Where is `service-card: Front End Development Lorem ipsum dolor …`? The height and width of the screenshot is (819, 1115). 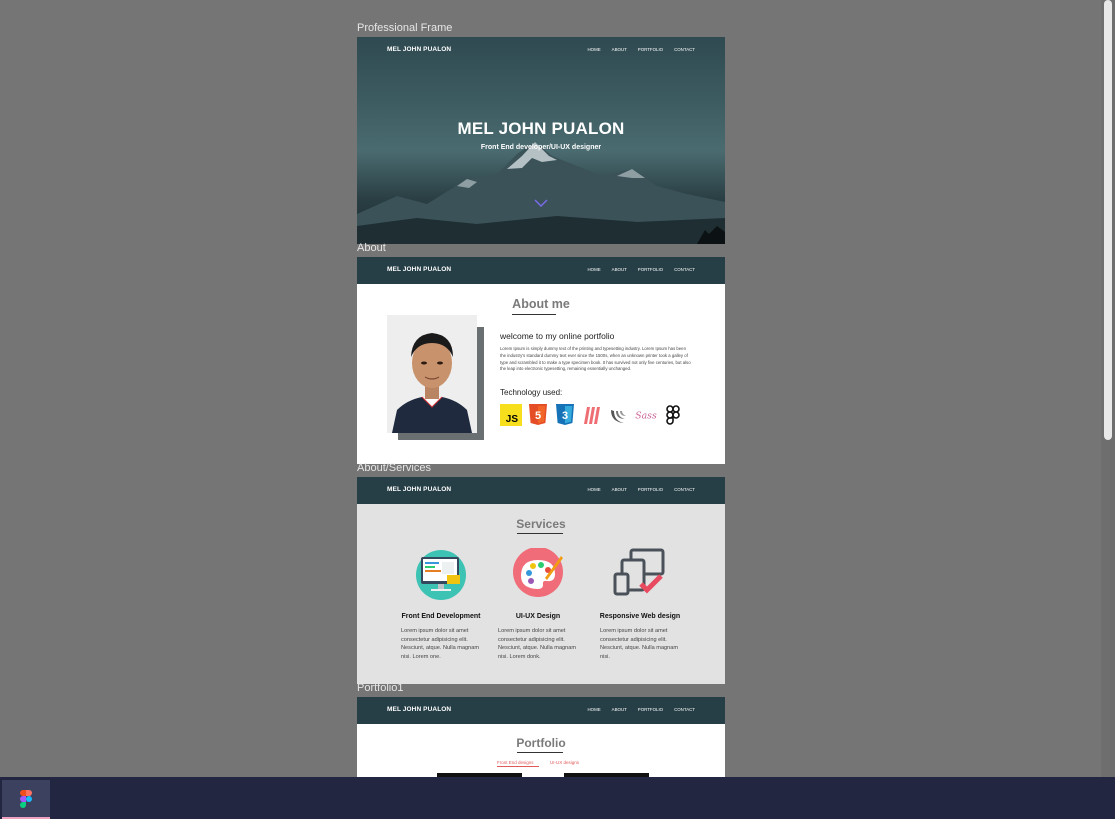
service-card: Front End Development Lorem ipsum dolor … is located at coordinates (441, 604).